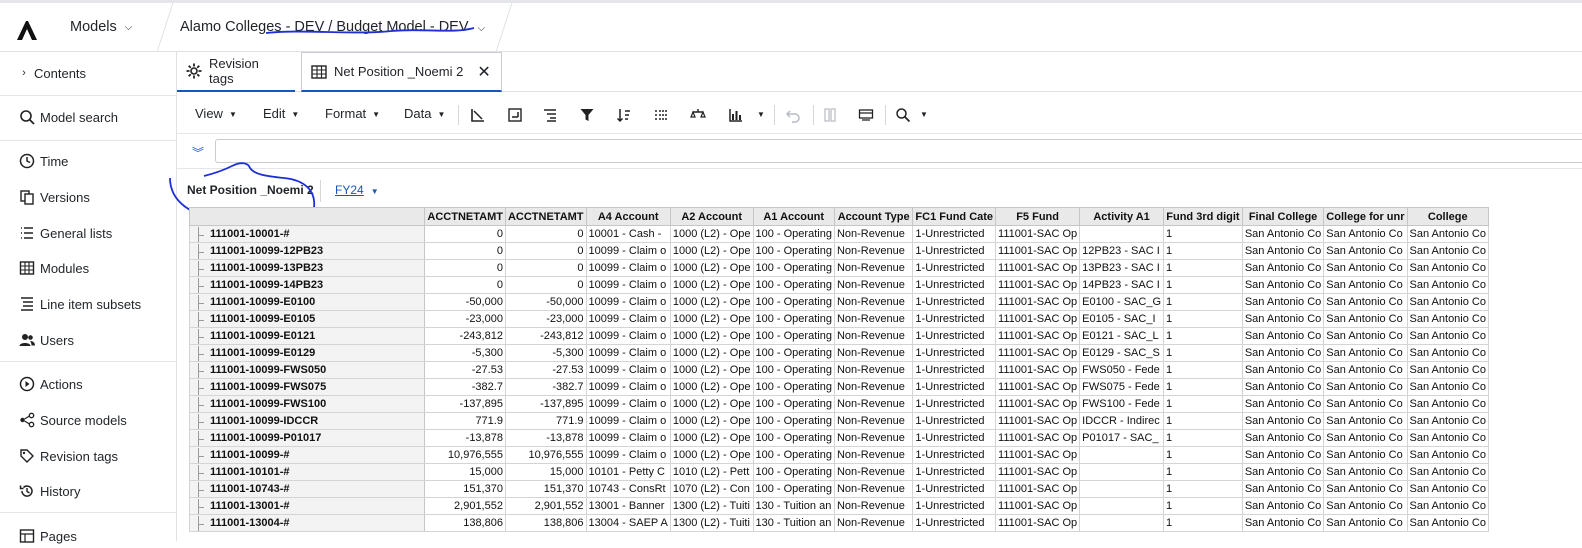  I want to click on row-header: 111001-10099-13PB23, so click(307, 268).